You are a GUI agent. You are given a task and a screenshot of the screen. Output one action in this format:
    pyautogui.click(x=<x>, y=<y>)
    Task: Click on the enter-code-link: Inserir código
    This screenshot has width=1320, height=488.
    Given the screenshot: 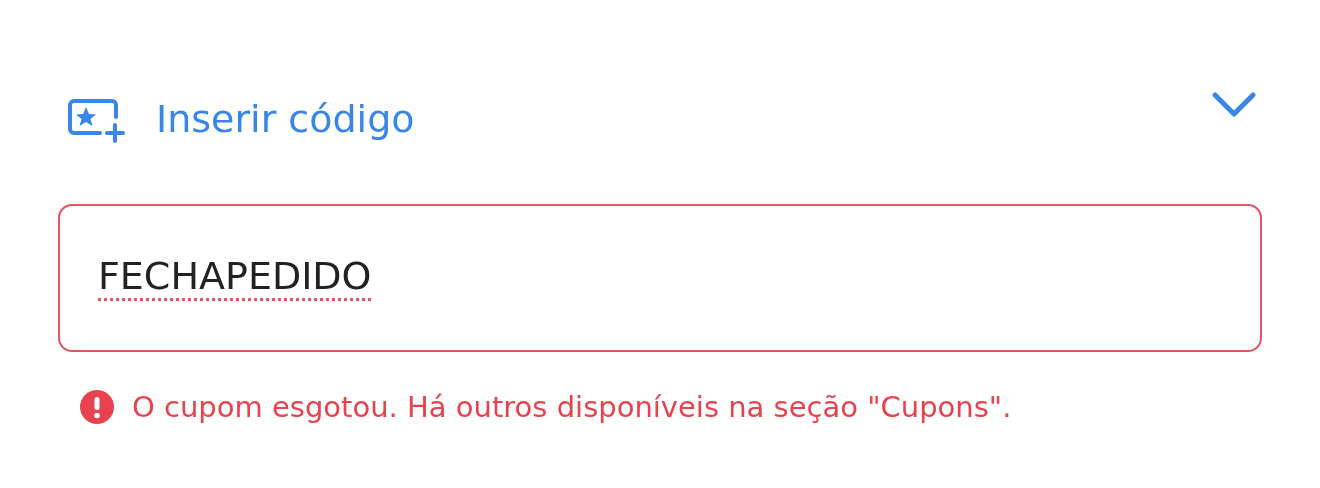 What is the action you would take?
    pyautogui.click(x=285, y=119)
    